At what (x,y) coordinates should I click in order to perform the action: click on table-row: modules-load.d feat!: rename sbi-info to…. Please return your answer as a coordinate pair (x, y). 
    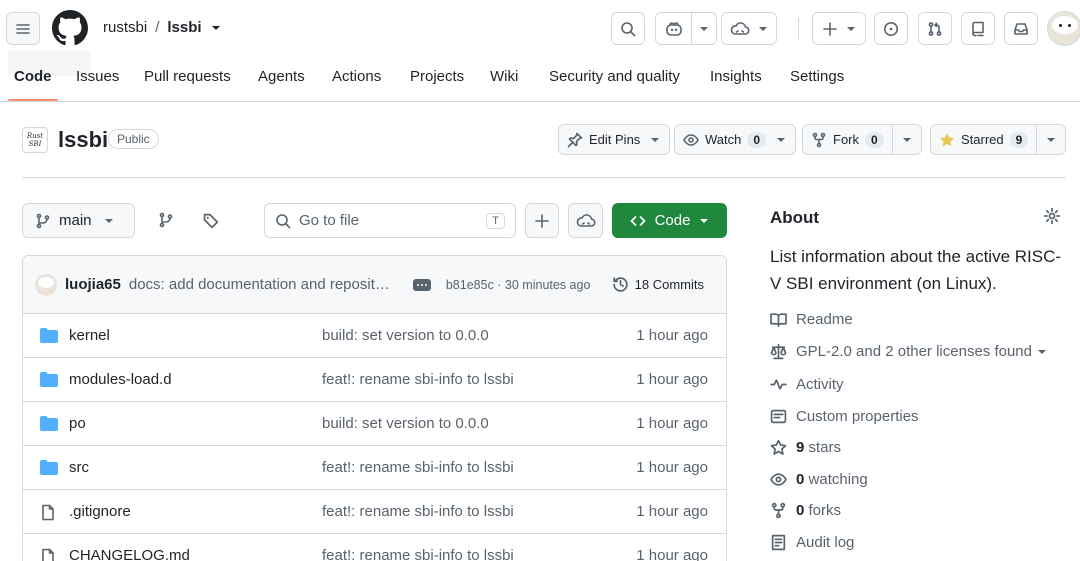
    Looking at the image, I should click on (374, 380).